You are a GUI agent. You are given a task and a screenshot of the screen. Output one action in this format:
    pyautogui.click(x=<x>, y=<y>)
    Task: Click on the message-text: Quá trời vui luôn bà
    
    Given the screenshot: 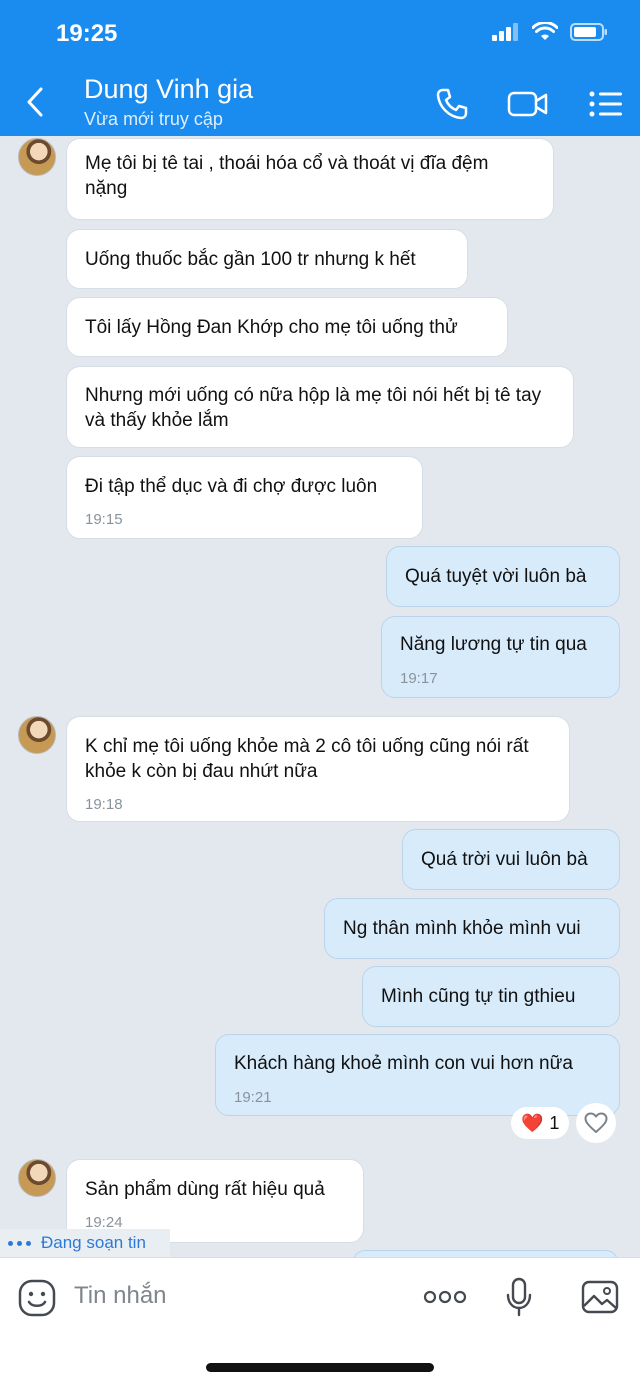 What is the action you would take?
    pyautogui.click(x=504, y=859)
    